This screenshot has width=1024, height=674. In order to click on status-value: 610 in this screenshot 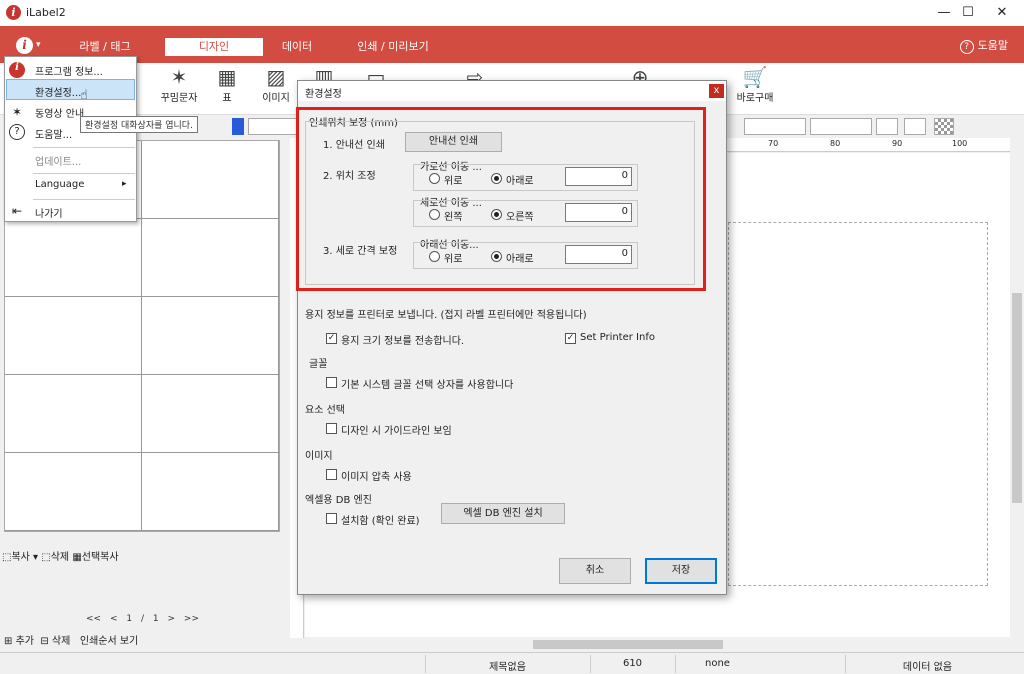, I will do `click(632, 663)`.